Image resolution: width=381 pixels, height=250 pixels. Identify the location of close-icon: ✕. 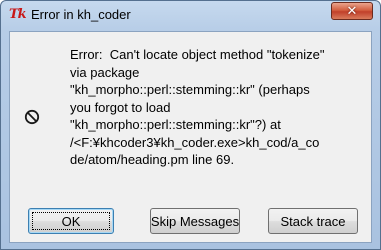
(352, 11).